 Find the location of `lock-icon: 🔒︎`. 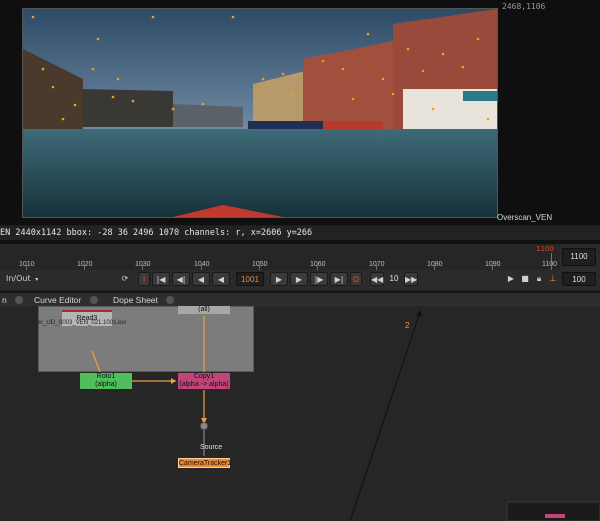

lock-icon: 🔒︎ is located at coordinates (539, 279).